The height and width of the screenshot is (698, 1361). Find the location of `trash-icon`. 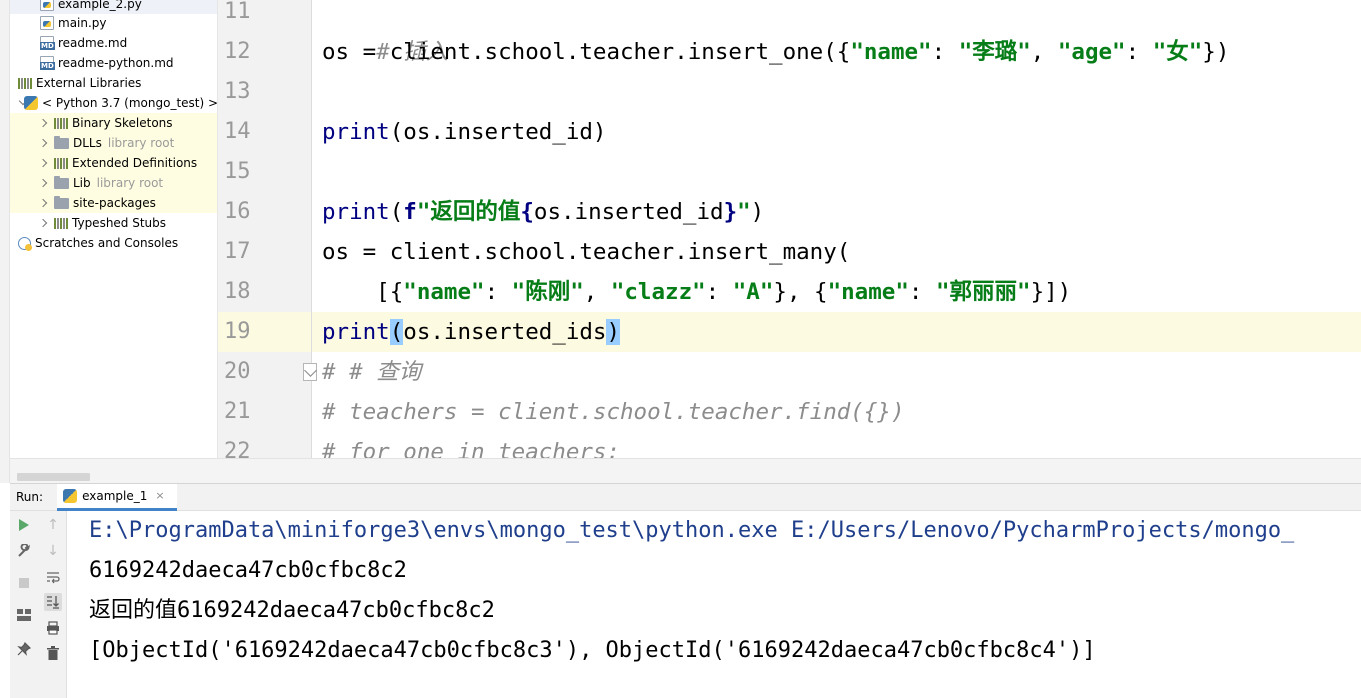

trash-icon is located at coordinates (53, 653).